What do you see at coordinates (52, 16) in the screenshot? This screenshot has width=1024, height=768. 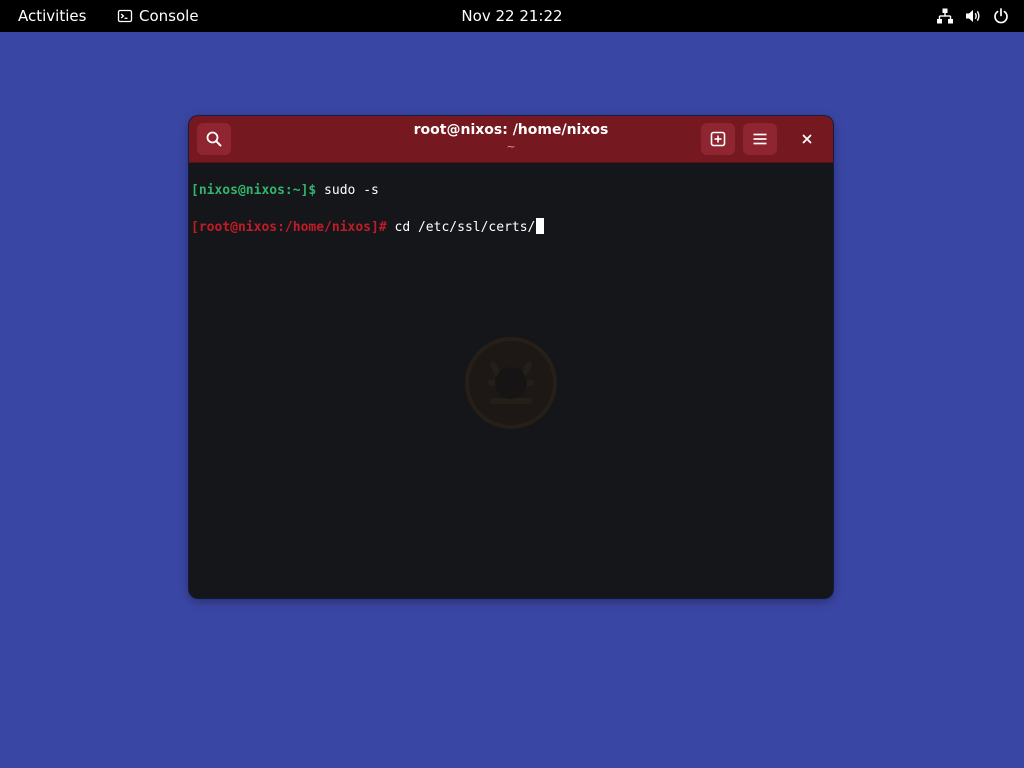 I see `activities-button: Activities` at bounding box center [52, 16].